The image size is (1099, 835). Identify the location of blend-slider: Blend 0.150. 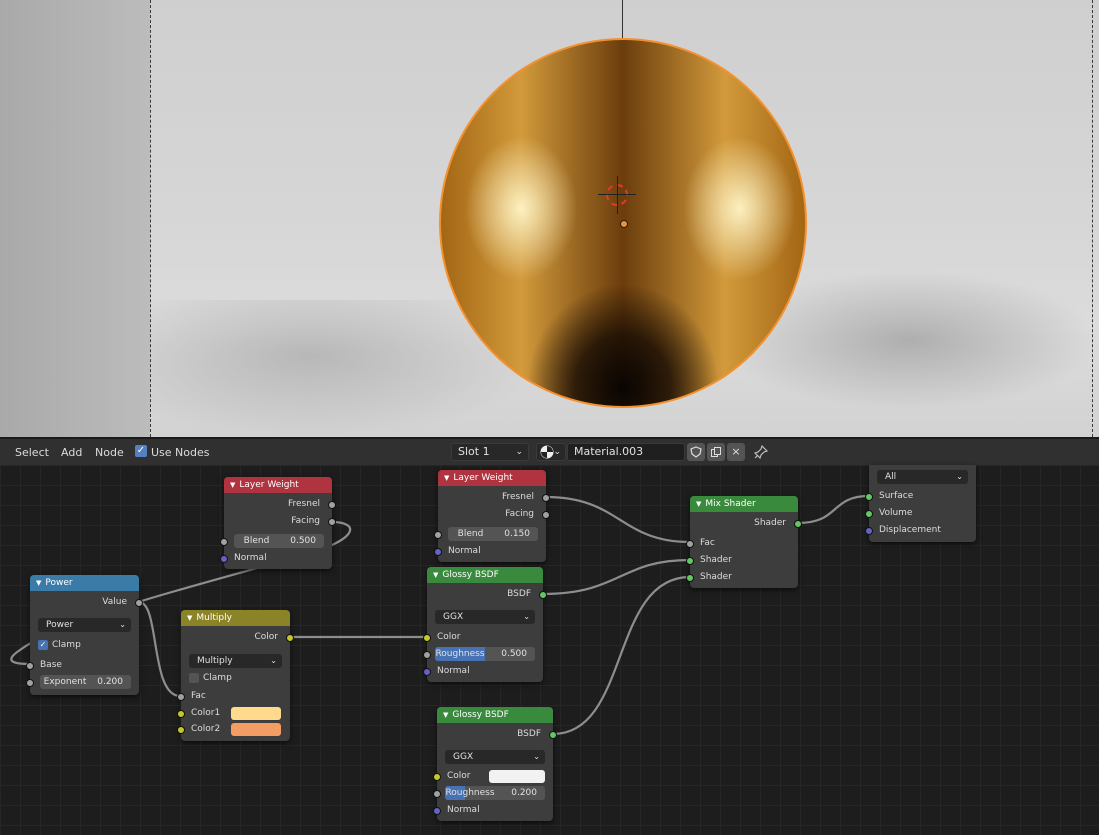
(493, 534).